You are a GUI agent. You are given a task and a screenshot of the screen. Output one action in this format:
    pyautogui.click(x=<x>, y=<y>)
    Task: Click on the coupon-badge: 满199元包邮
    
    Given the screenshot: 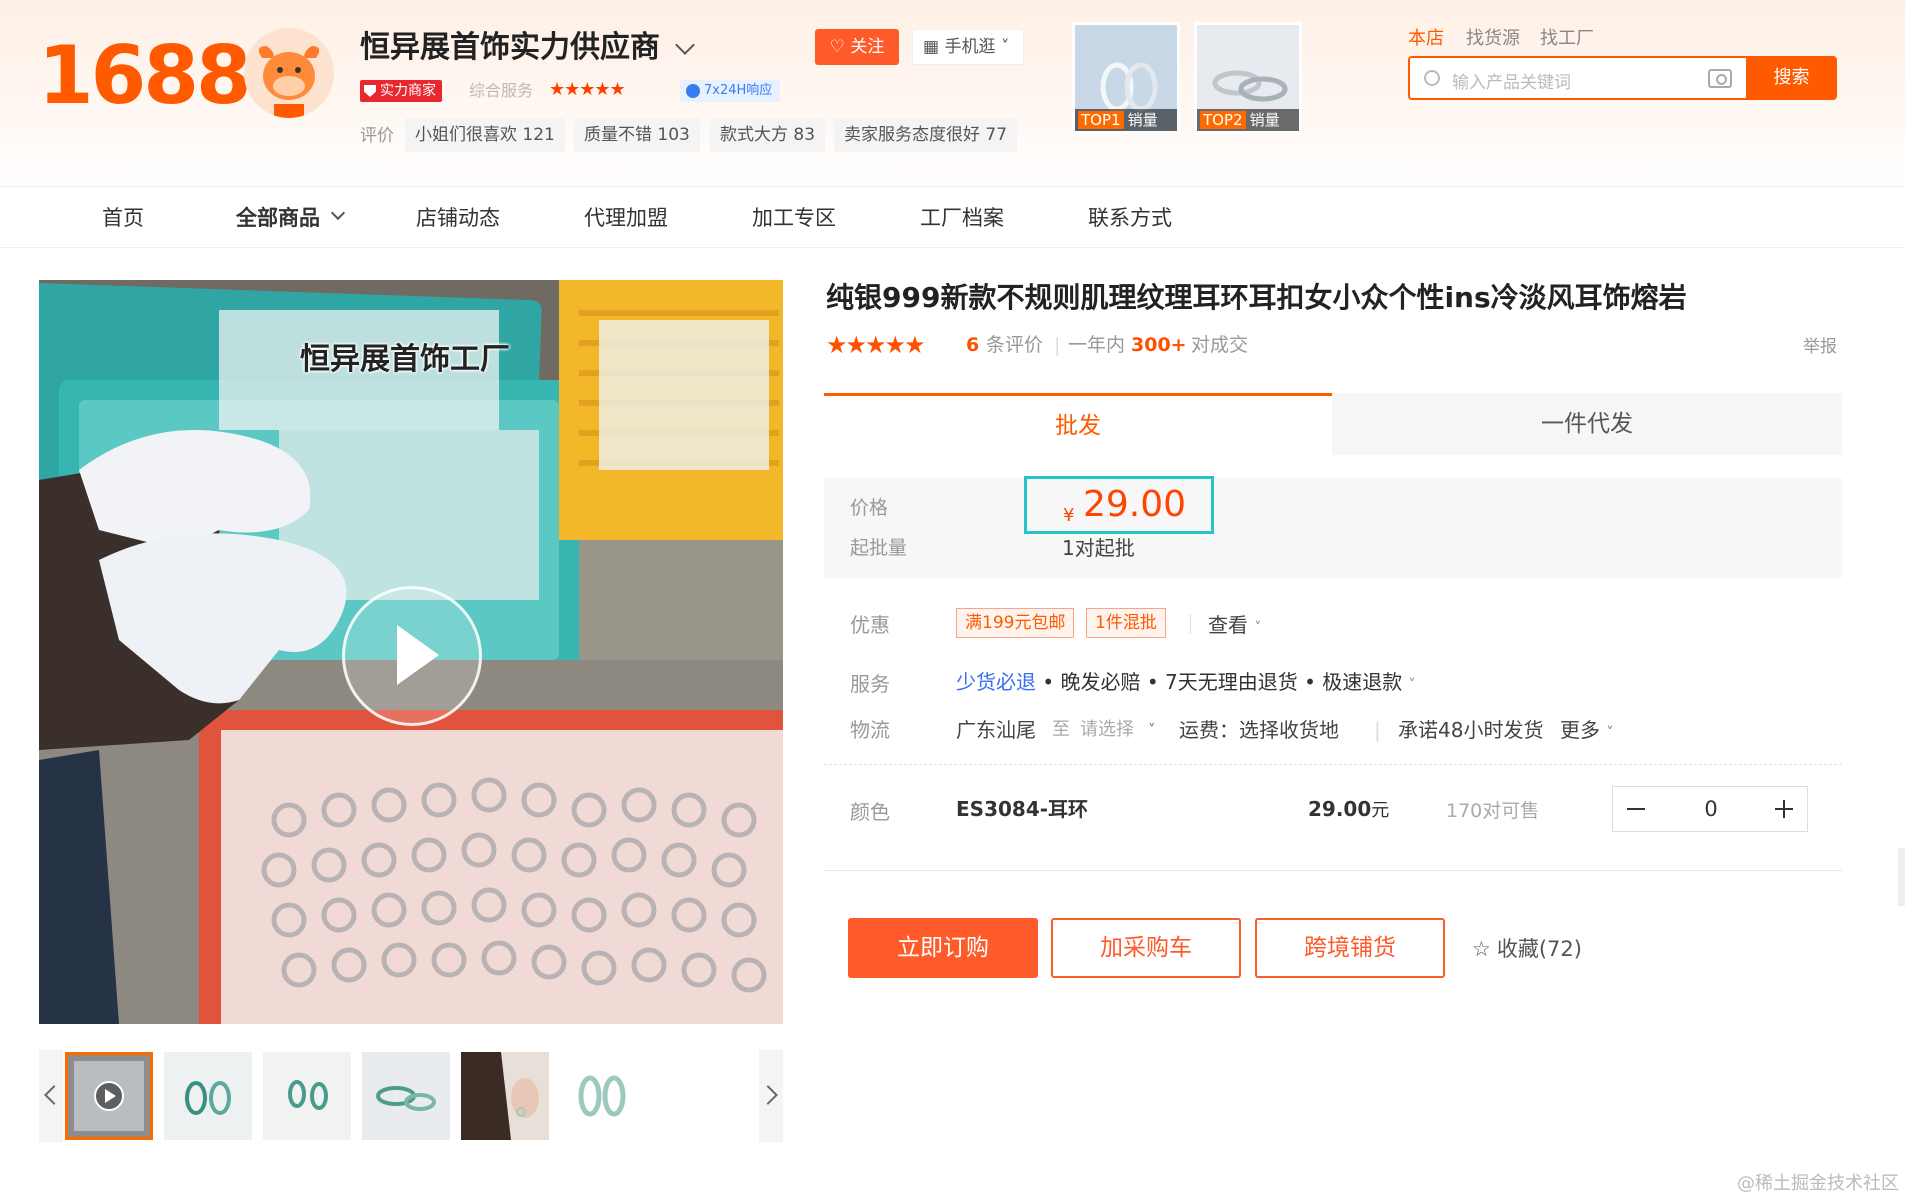 What is the action you would take?
    pyautogui.click(x=1015, y=623)
    